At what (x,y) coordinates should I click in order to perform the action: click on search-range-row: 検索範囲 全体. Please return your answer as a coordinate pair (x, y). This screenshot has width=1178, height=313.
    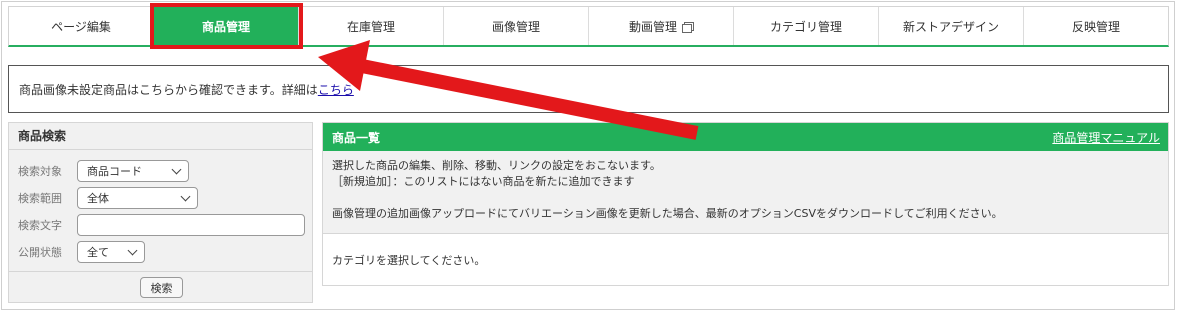
    Looking at the image, I should click on (108, 198).